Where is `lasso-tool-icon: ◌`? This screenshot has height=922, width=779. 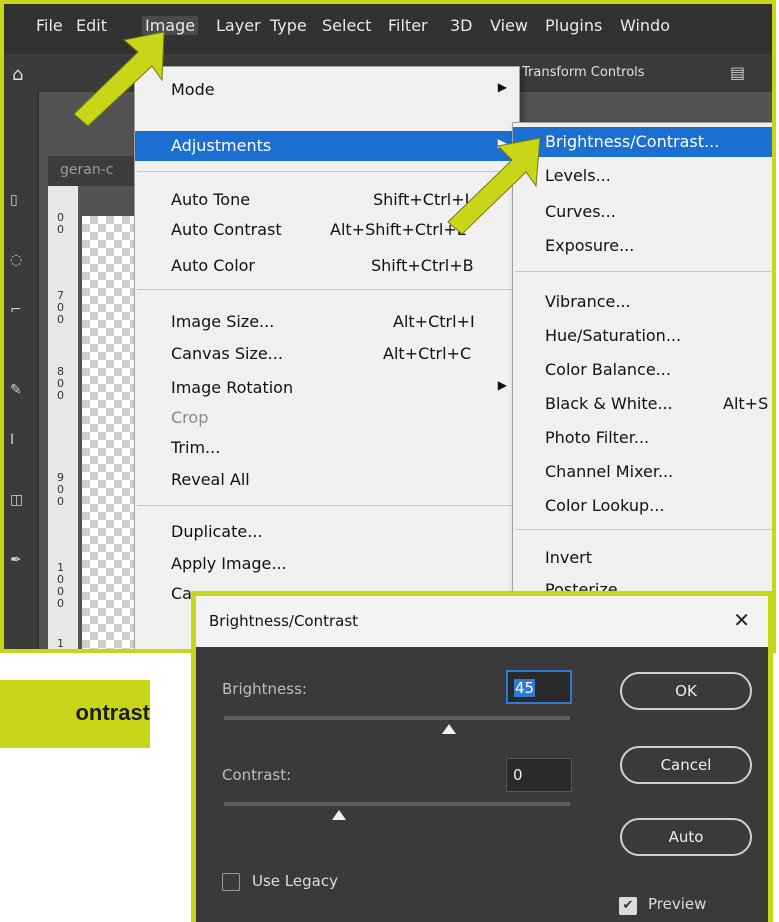
lasso-tool-icon: ◌ is located at coordinates (16, 260).